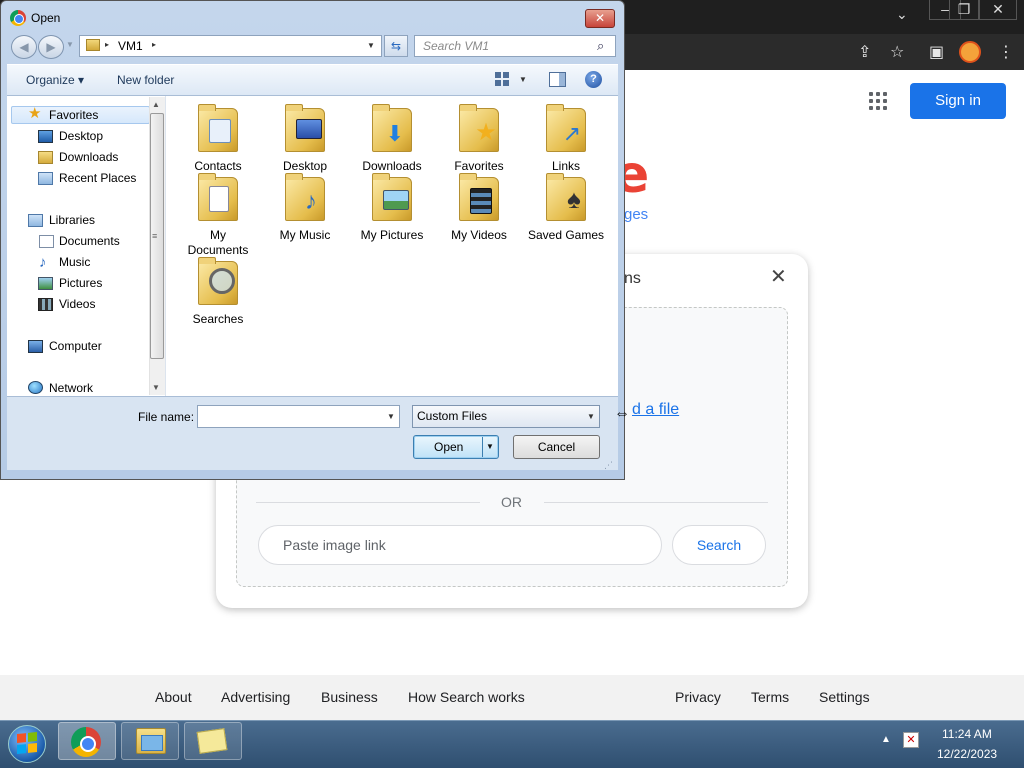  Describe the element at coordinates (656, 502) in the screenshot. I see `or-divider-right` at that location.